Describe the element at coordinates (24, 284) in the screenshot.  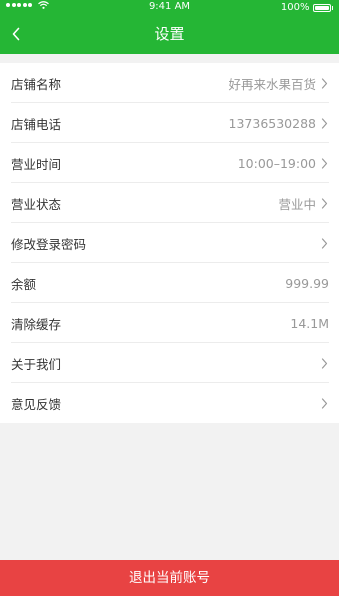
I see `settings-row-label: 余额` at that location.